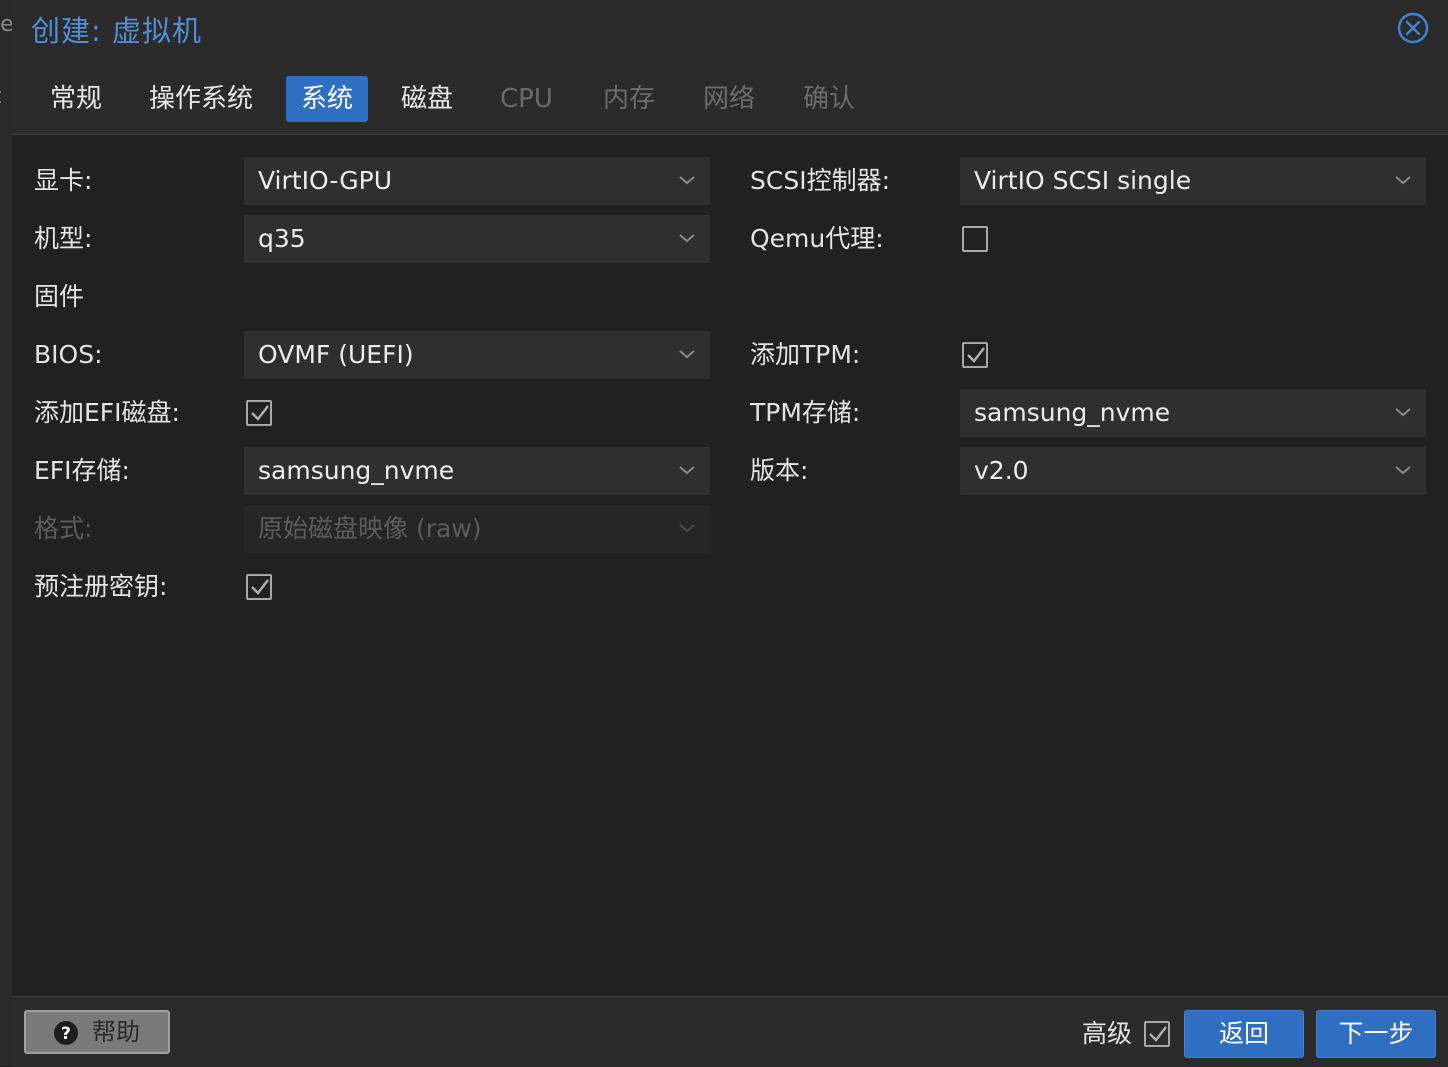  I want to click on question-circle-icon: ?, so click(66, 1033).